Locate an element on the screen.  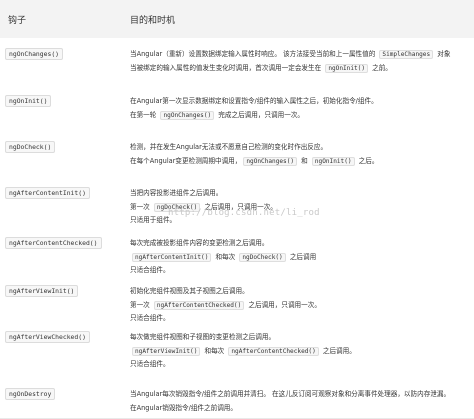
text-segment: 之后调用。 is located at coordinates (338, 350).